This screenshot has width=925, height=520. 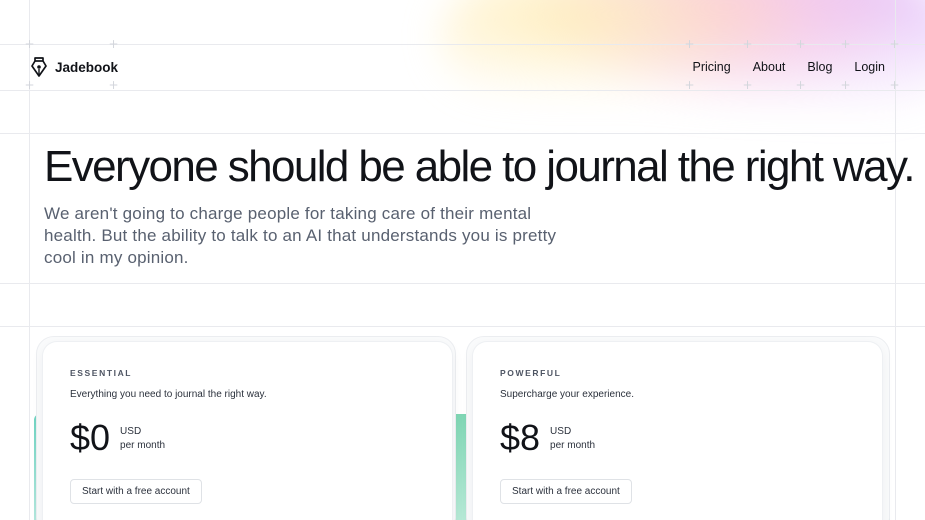 I want to click on pen-nib-icon, so click(x=39, y=67).